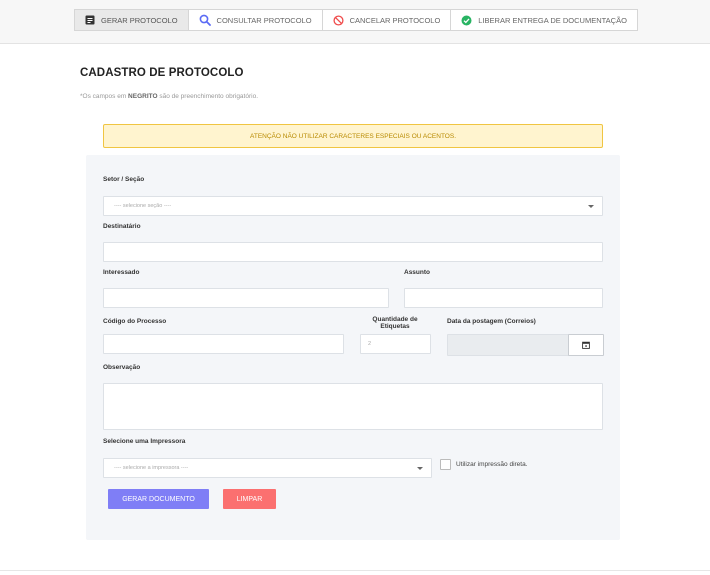  I want to click on interessado-input, so click(246, 298).